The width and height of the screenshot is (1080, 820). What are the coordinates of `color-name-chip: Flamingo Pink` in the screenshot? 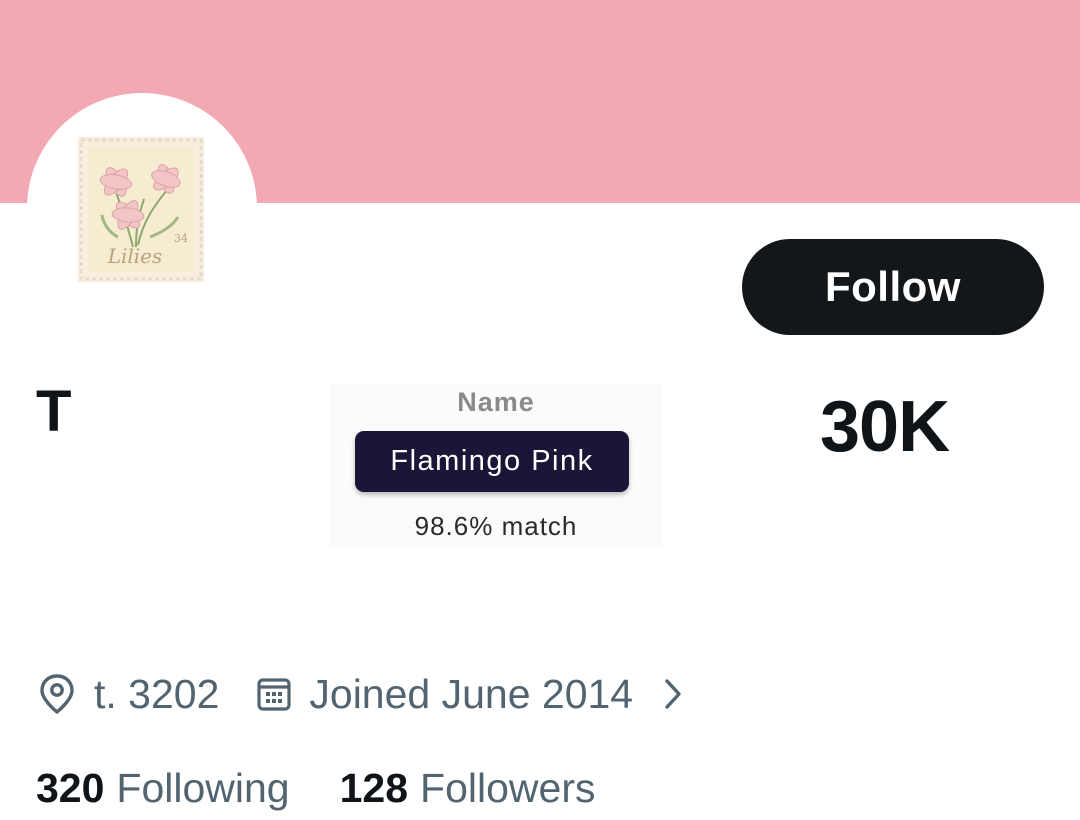 It's located at (492, 461).